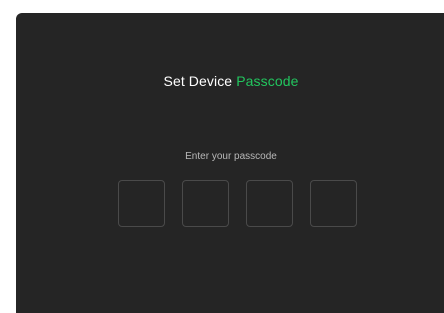  I want to click on passcode-input-group, so click(237, 203).